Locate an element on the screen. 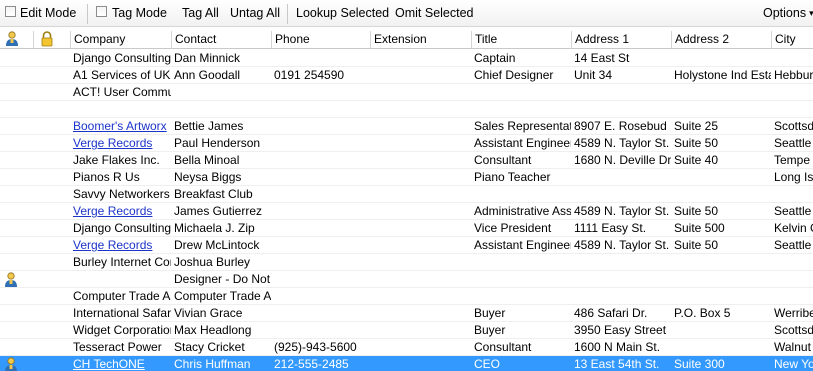 Image resolution: width=813 pixels, height=371 pixels. cell-address1: Unit 34 is located at coordinates (593, 75).